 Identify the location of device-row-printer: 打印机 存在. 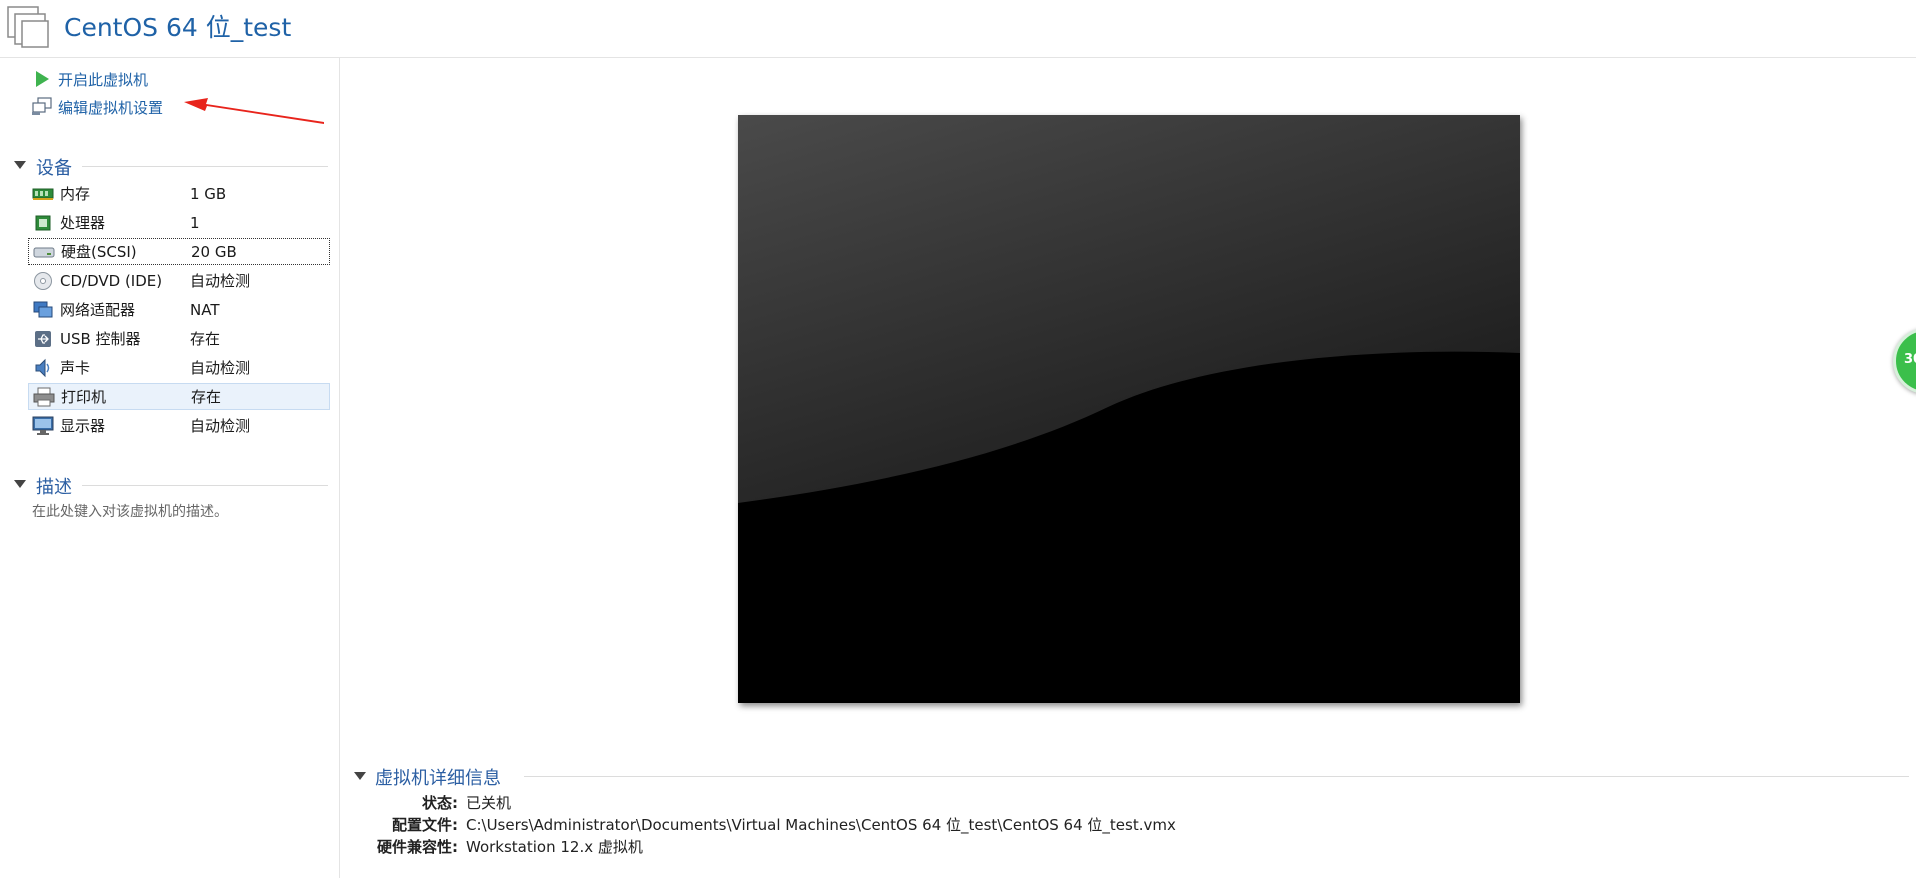
(179, 396).